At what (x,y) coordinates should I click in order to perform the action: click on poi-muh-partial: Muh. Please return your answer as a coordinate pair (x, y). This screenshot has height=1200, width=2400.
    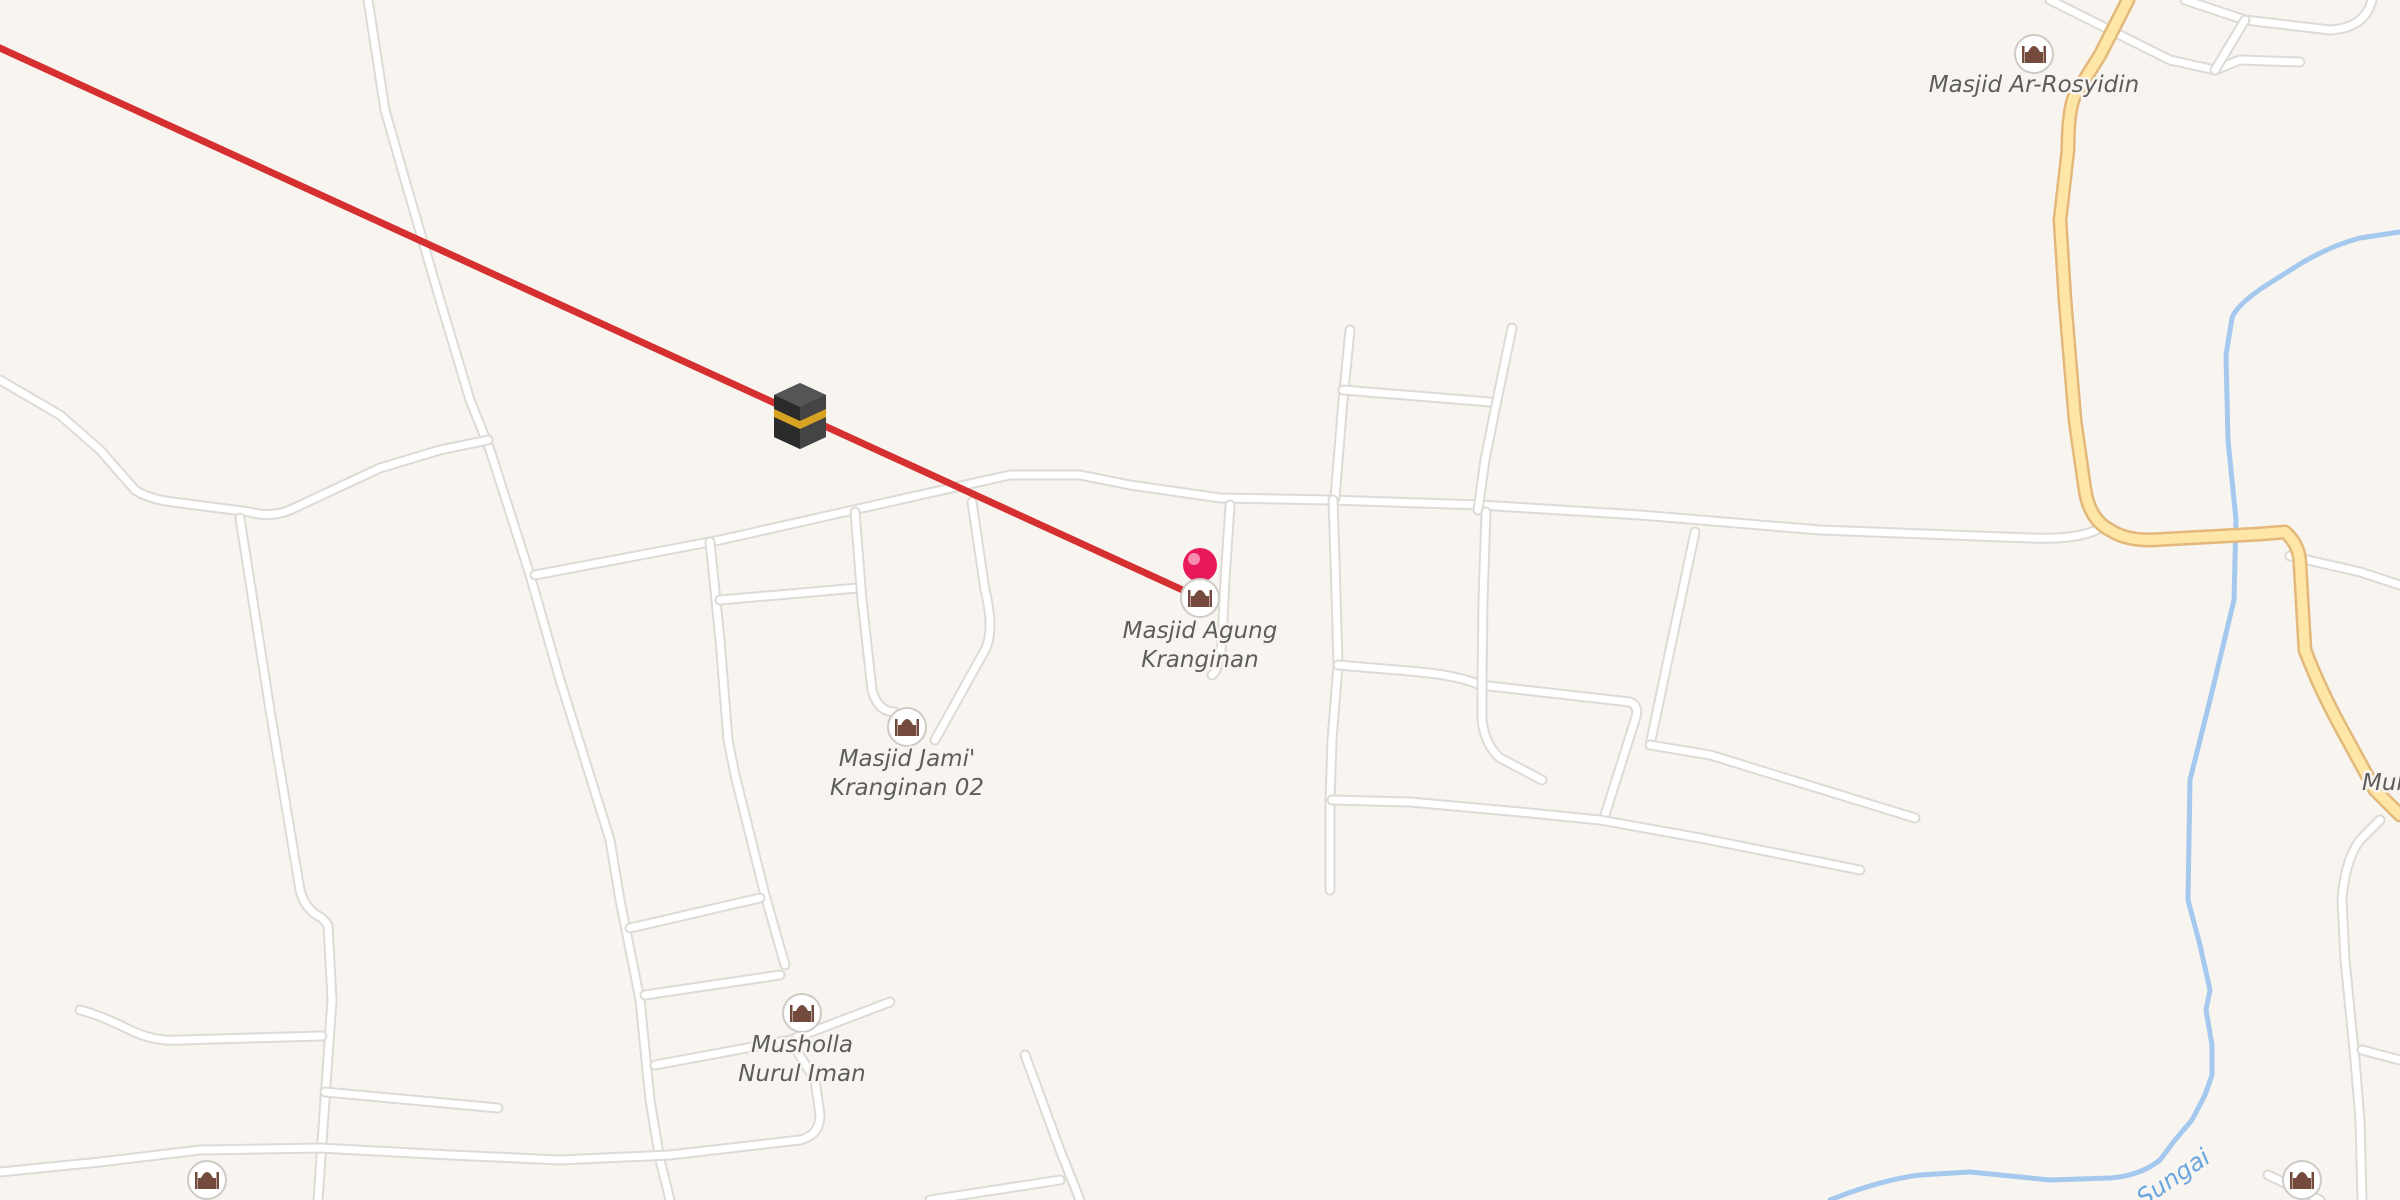
    Looking at the image, I should click on (2380, 783).